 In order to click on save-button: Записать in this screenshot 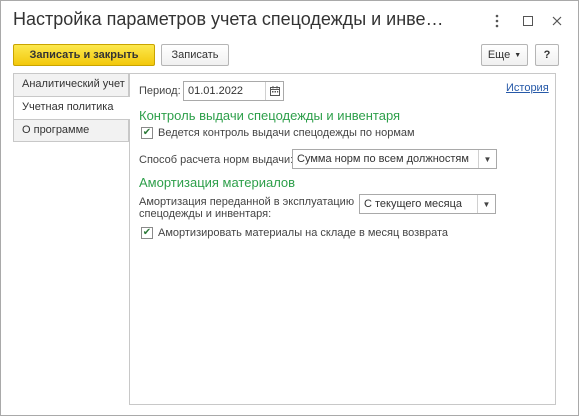, I will do `click(195, 55)`.